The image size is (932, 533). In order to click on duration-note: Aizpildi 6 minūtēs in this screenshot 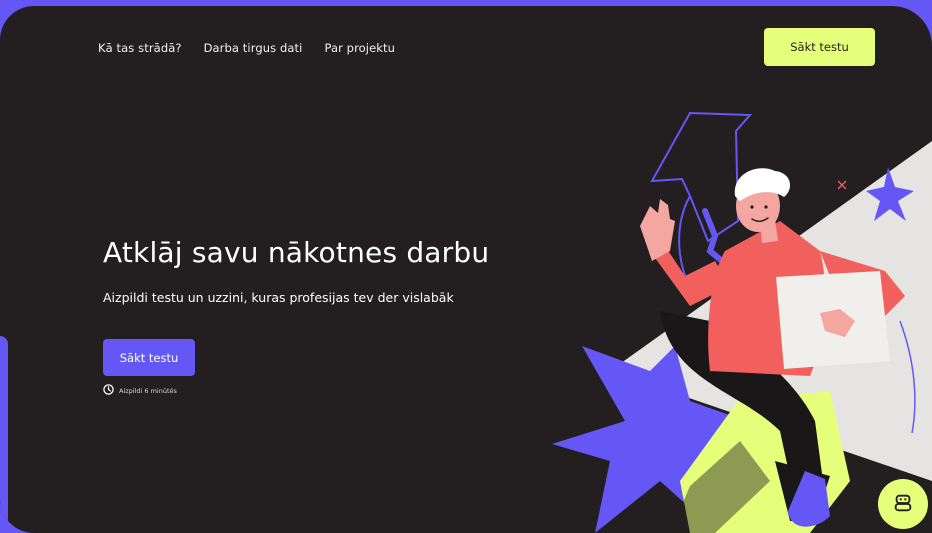, I will do `click(140, 390)`.